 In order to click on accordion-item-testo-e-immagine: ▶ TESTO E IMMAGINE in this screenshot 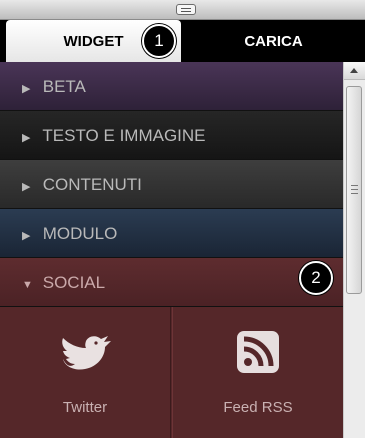, I will do `click(171, 135)`.